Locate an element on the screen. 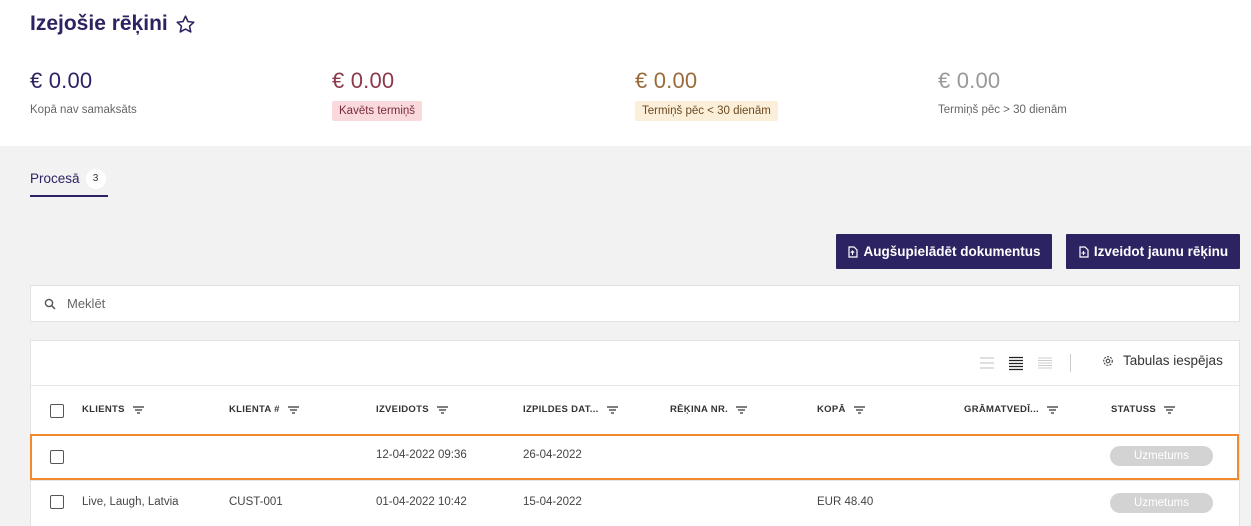 This screenshot has height=526, width=1251. search-input is located at coordinates (617, 303).